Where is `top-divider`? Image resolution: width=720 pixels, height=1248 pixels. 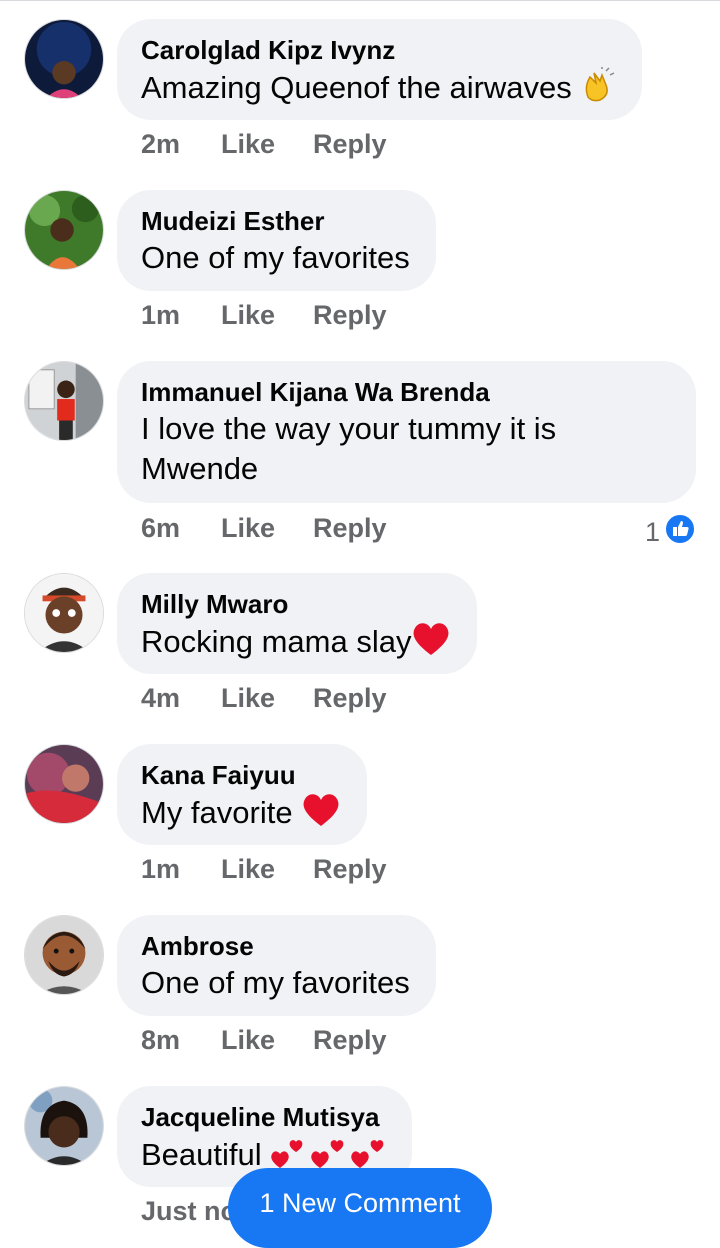
top-divider is located at coordinates (360, 0).